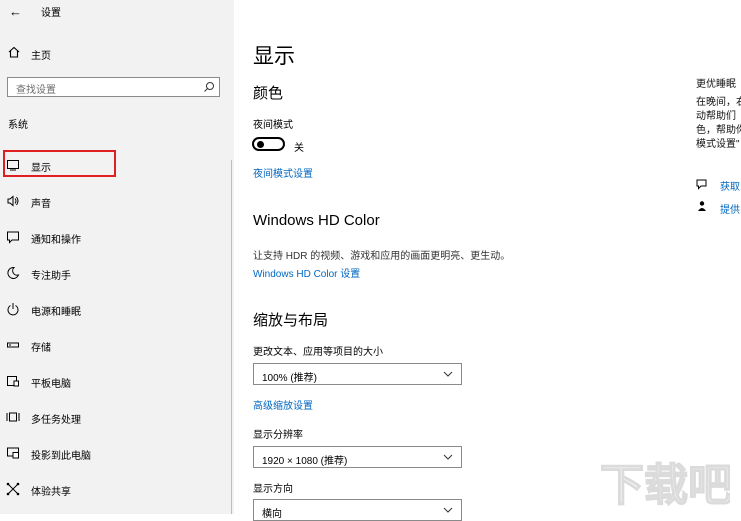  I want to click on sidebar-item-share: 体验共享, so click(116, 489).